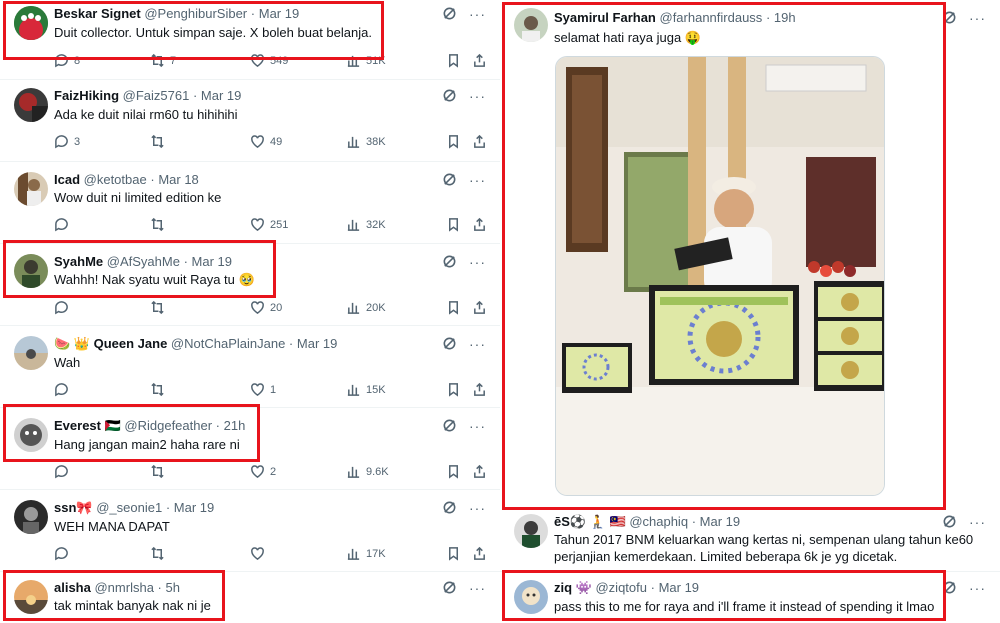 The height and width of the screenshot is (623, 1000). I want to click on display-name: SyahMe, so click(78, 261).